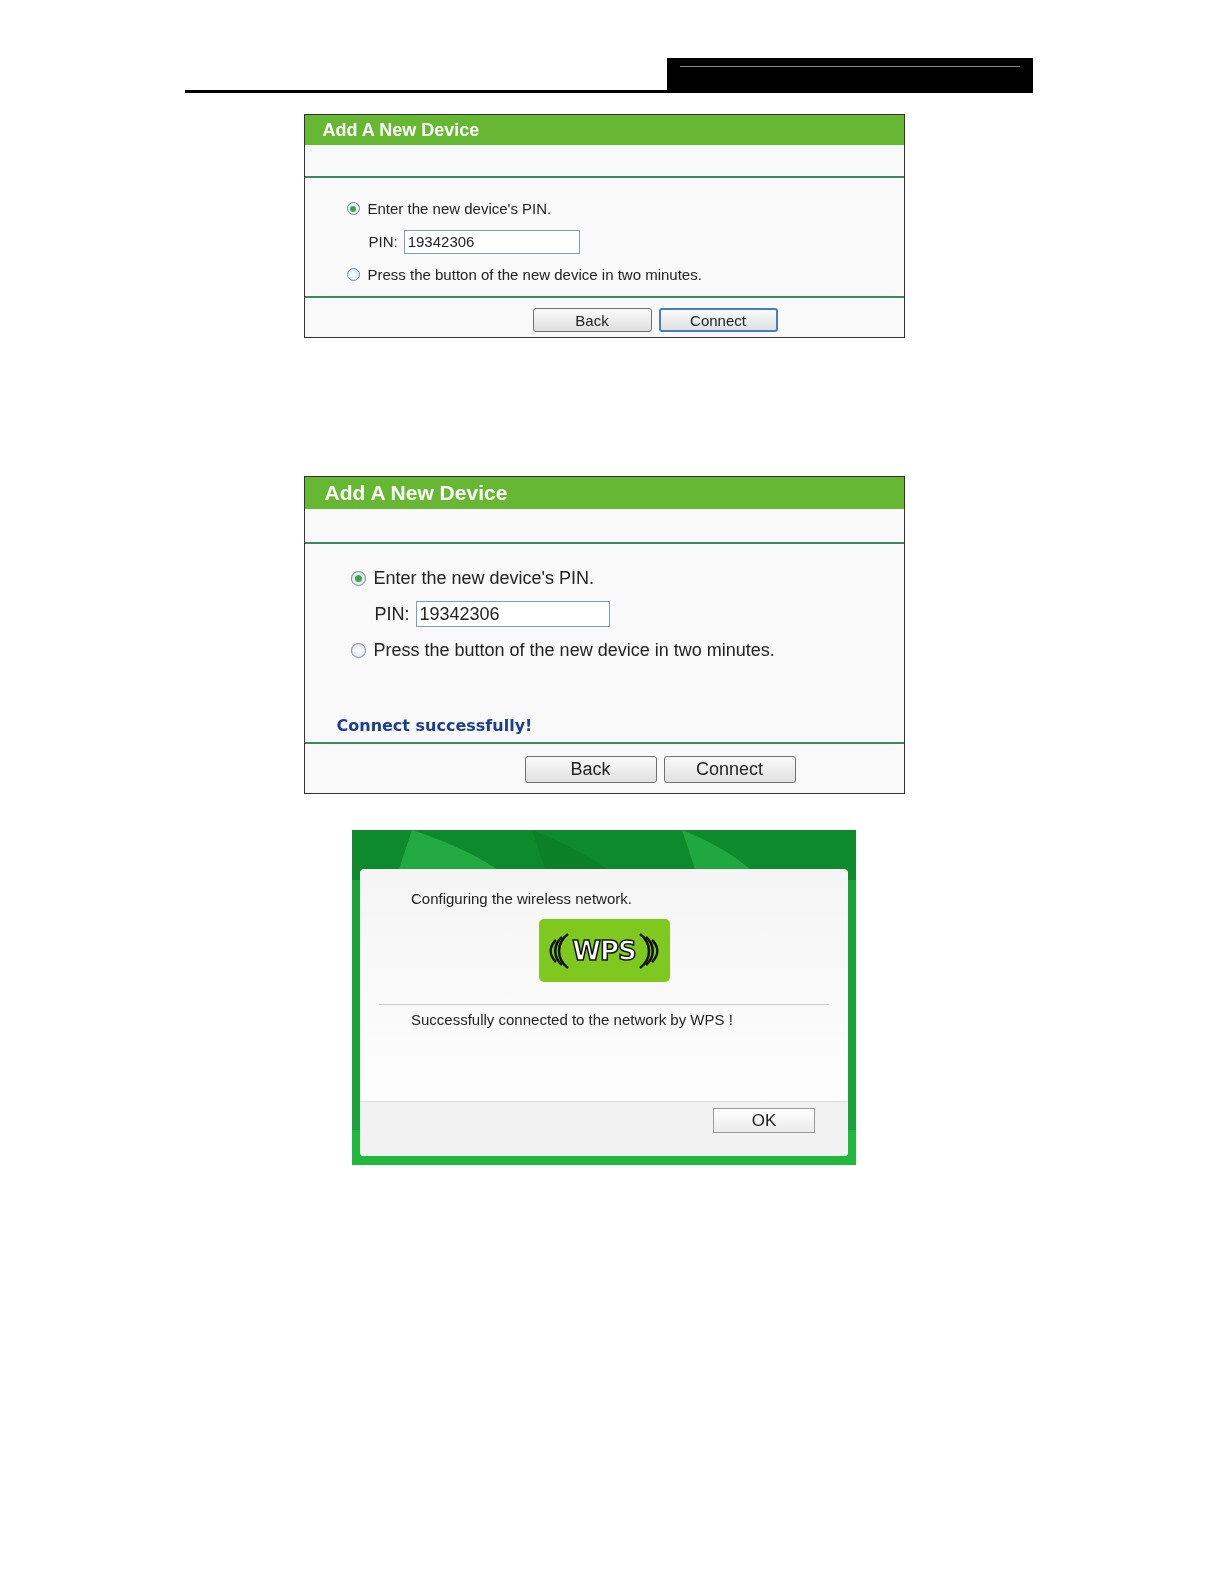 This screenshot has width=1224, height=1584. I want to click on status-message: Connect successfully!, so click(435, 725).